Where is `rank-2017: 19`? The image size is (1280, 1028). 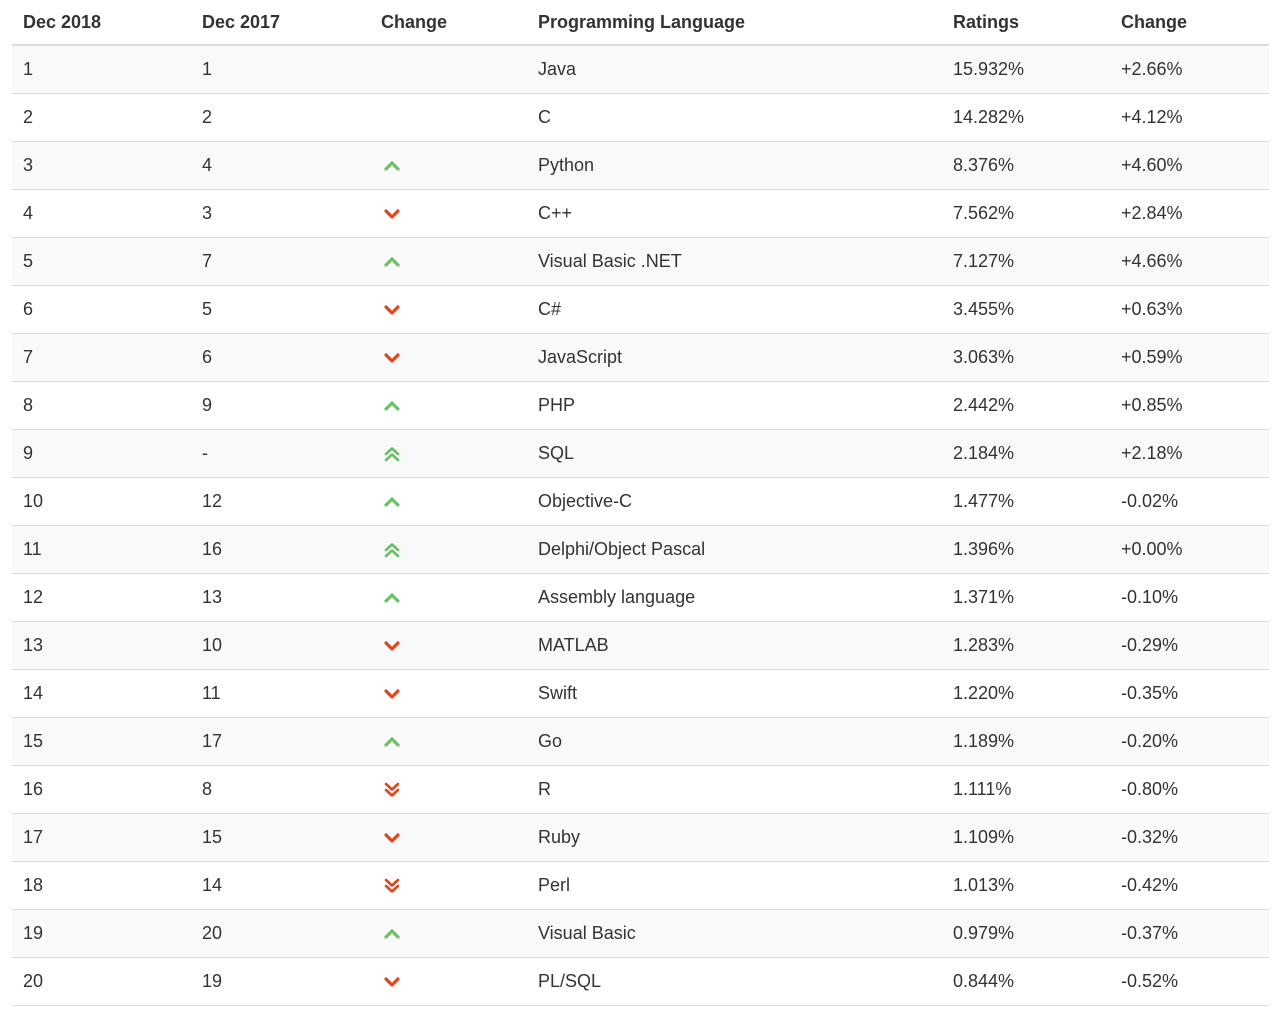
rank-2017: 19 is located at coordinates (280, 981).